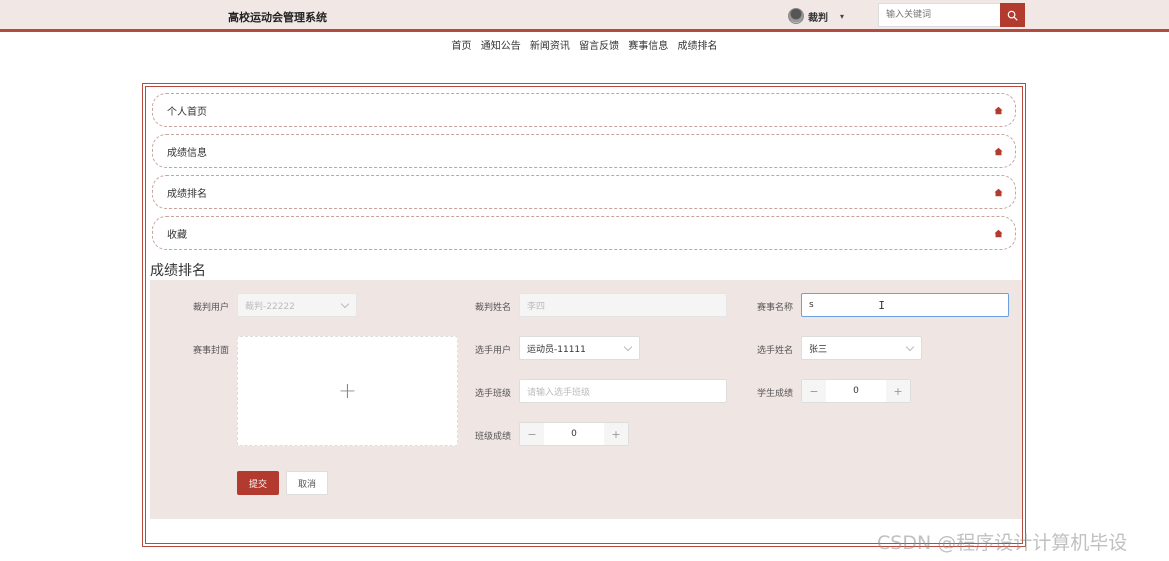 The width and height of the screenshot is (1169, 561). I want to click on menu-item-label: 成绩信息, so click(187, 153).